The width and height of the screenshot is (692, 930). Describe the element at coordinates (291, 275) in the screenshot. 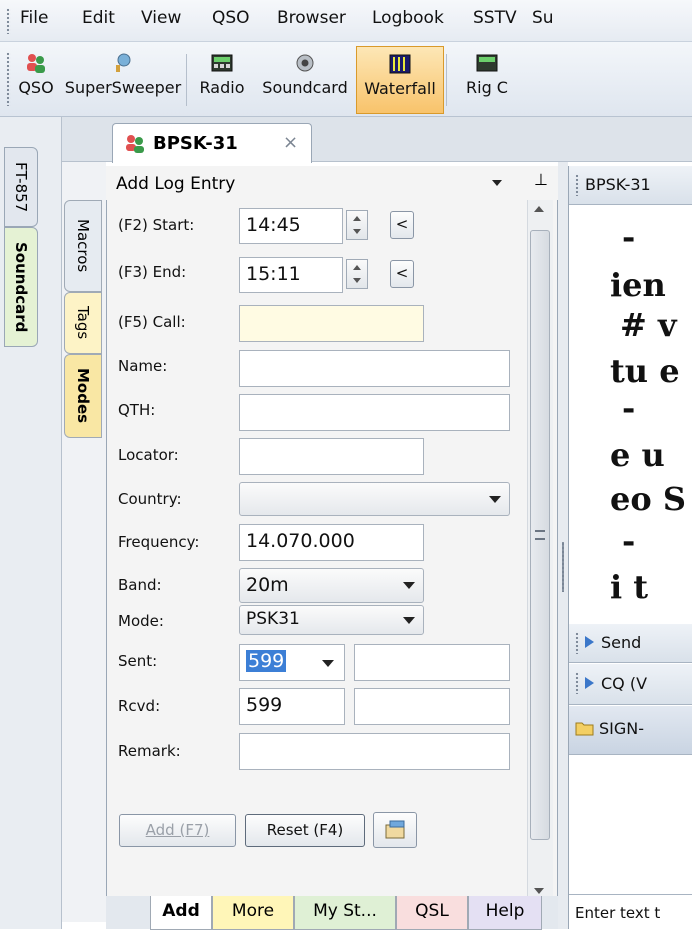

I see `end-time-input: 15:11` at that location.